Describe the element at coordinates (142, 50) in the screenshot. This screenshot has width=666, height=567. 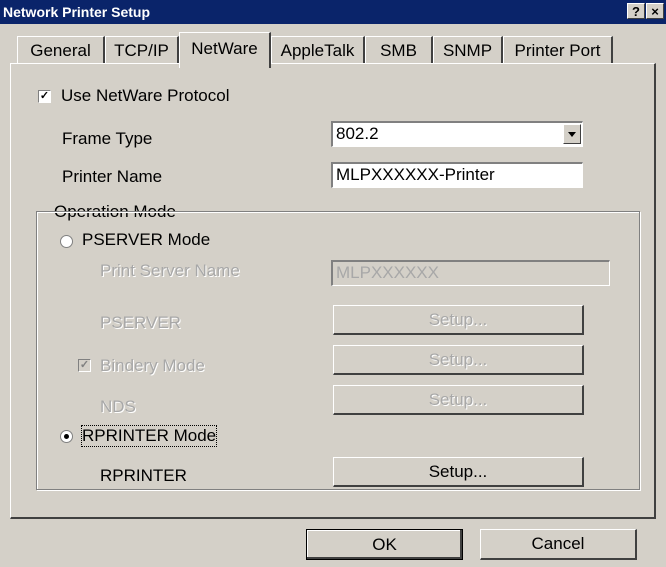
I see `tab-tcp-ip: TCP/IP` at that location.